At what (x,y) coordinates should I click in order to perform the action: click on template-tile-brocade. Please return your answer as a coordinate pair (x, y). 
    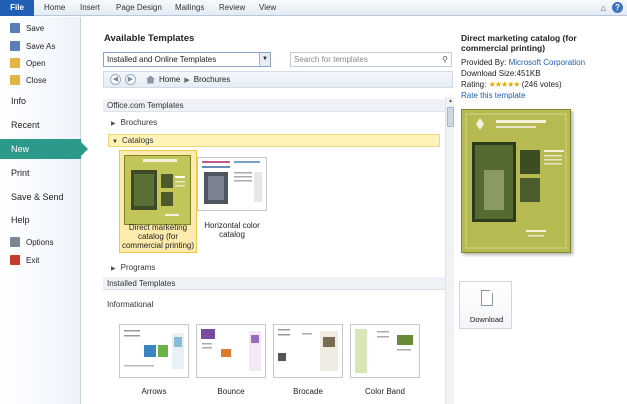
    Looking at the image, I should click on (308, 351).